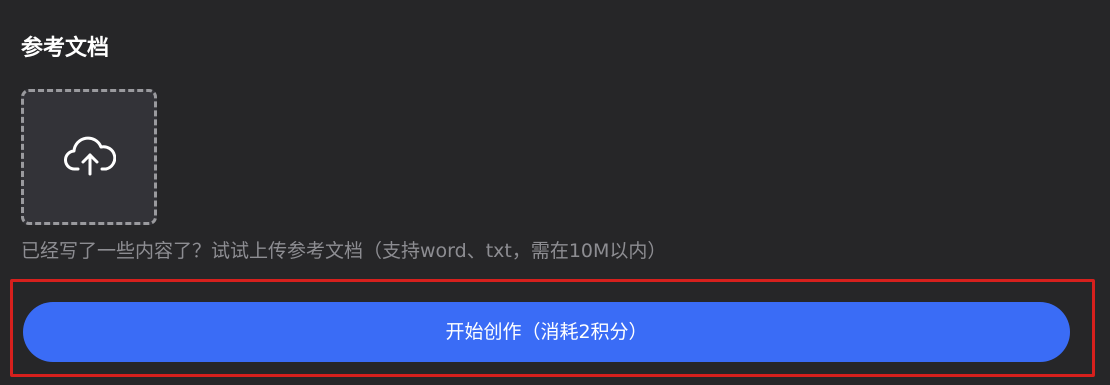 The width and height of the screenshot is (1110, 385). Describe the element at coordinates (546, 332) in the screenshot. I see `start-creation-button: 开始创作（消耗2积分）` at that location.